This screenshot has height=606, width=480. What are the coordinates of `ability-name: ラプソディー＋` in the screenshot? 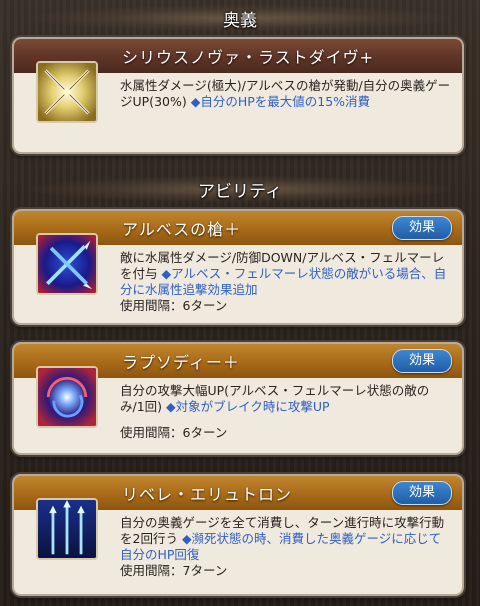 It's located at (181, 362).